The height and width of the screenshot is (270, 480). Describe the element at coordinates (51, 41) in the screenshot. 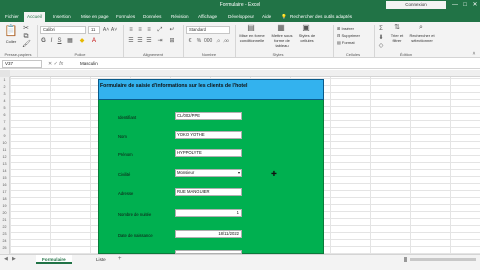

I see `italic-icon: I` at that location.